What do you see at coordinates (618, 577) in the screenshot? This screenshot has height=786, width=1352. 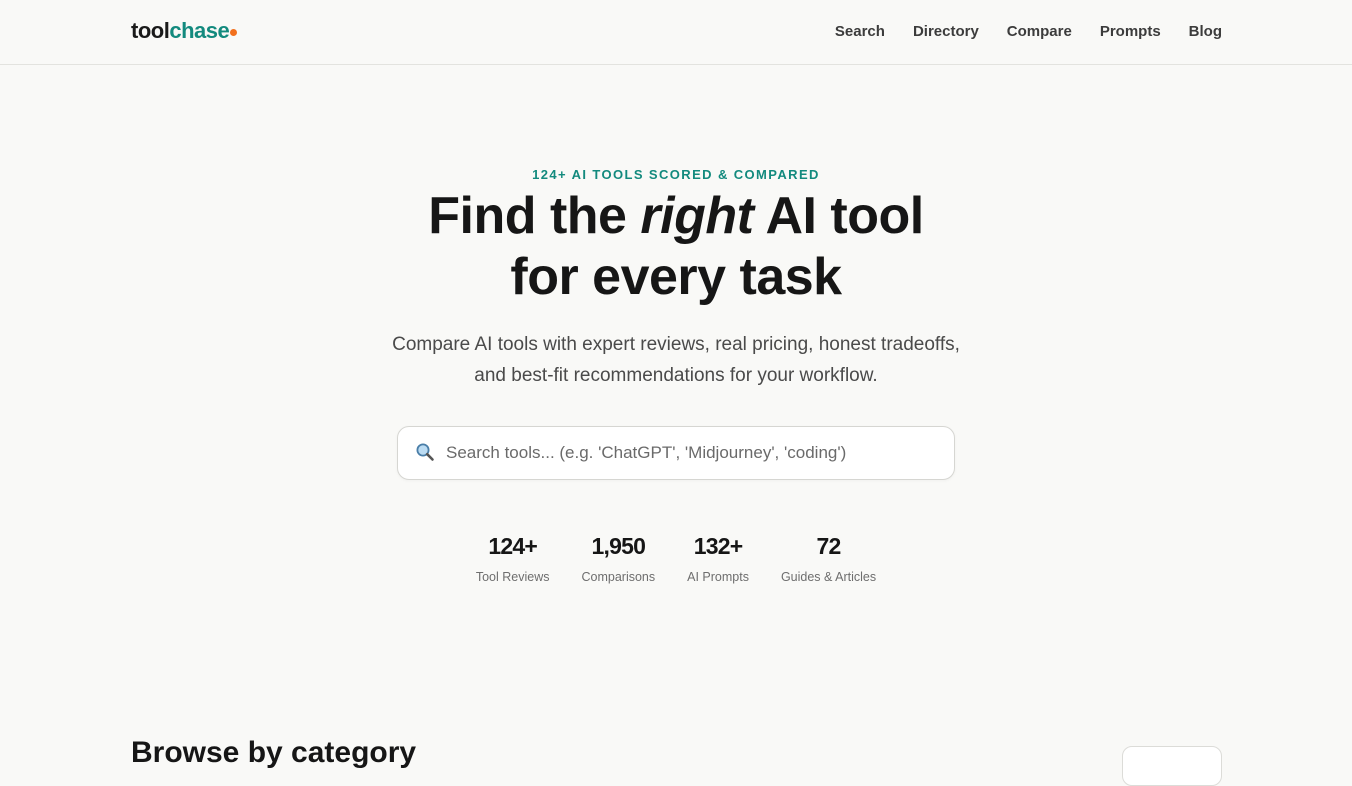 I see `stat-label: Comparisons` at bounding box center [618, 577].